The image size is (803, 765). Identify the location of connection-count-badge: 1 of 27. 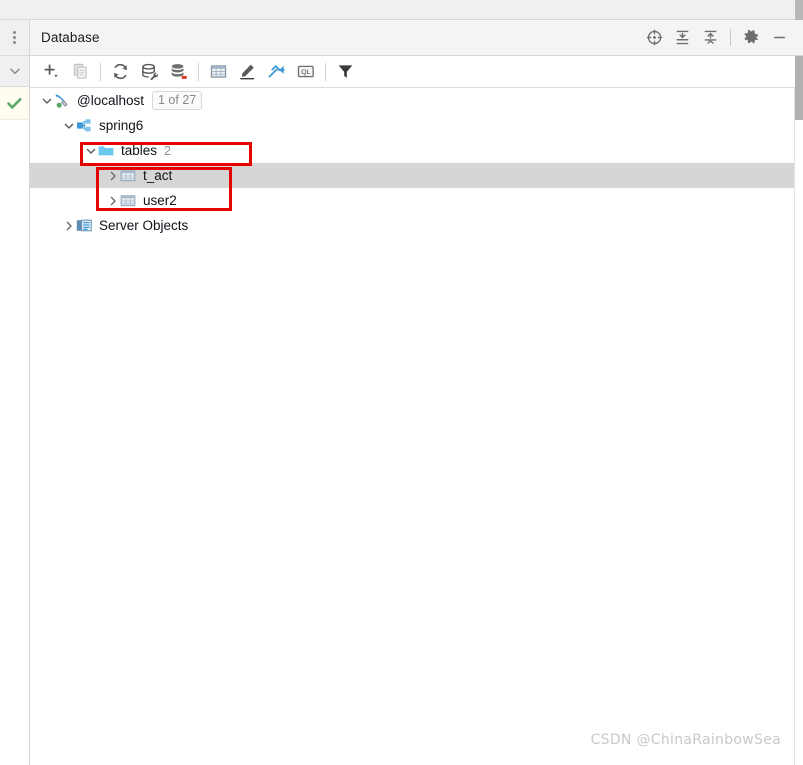
(177, 100).